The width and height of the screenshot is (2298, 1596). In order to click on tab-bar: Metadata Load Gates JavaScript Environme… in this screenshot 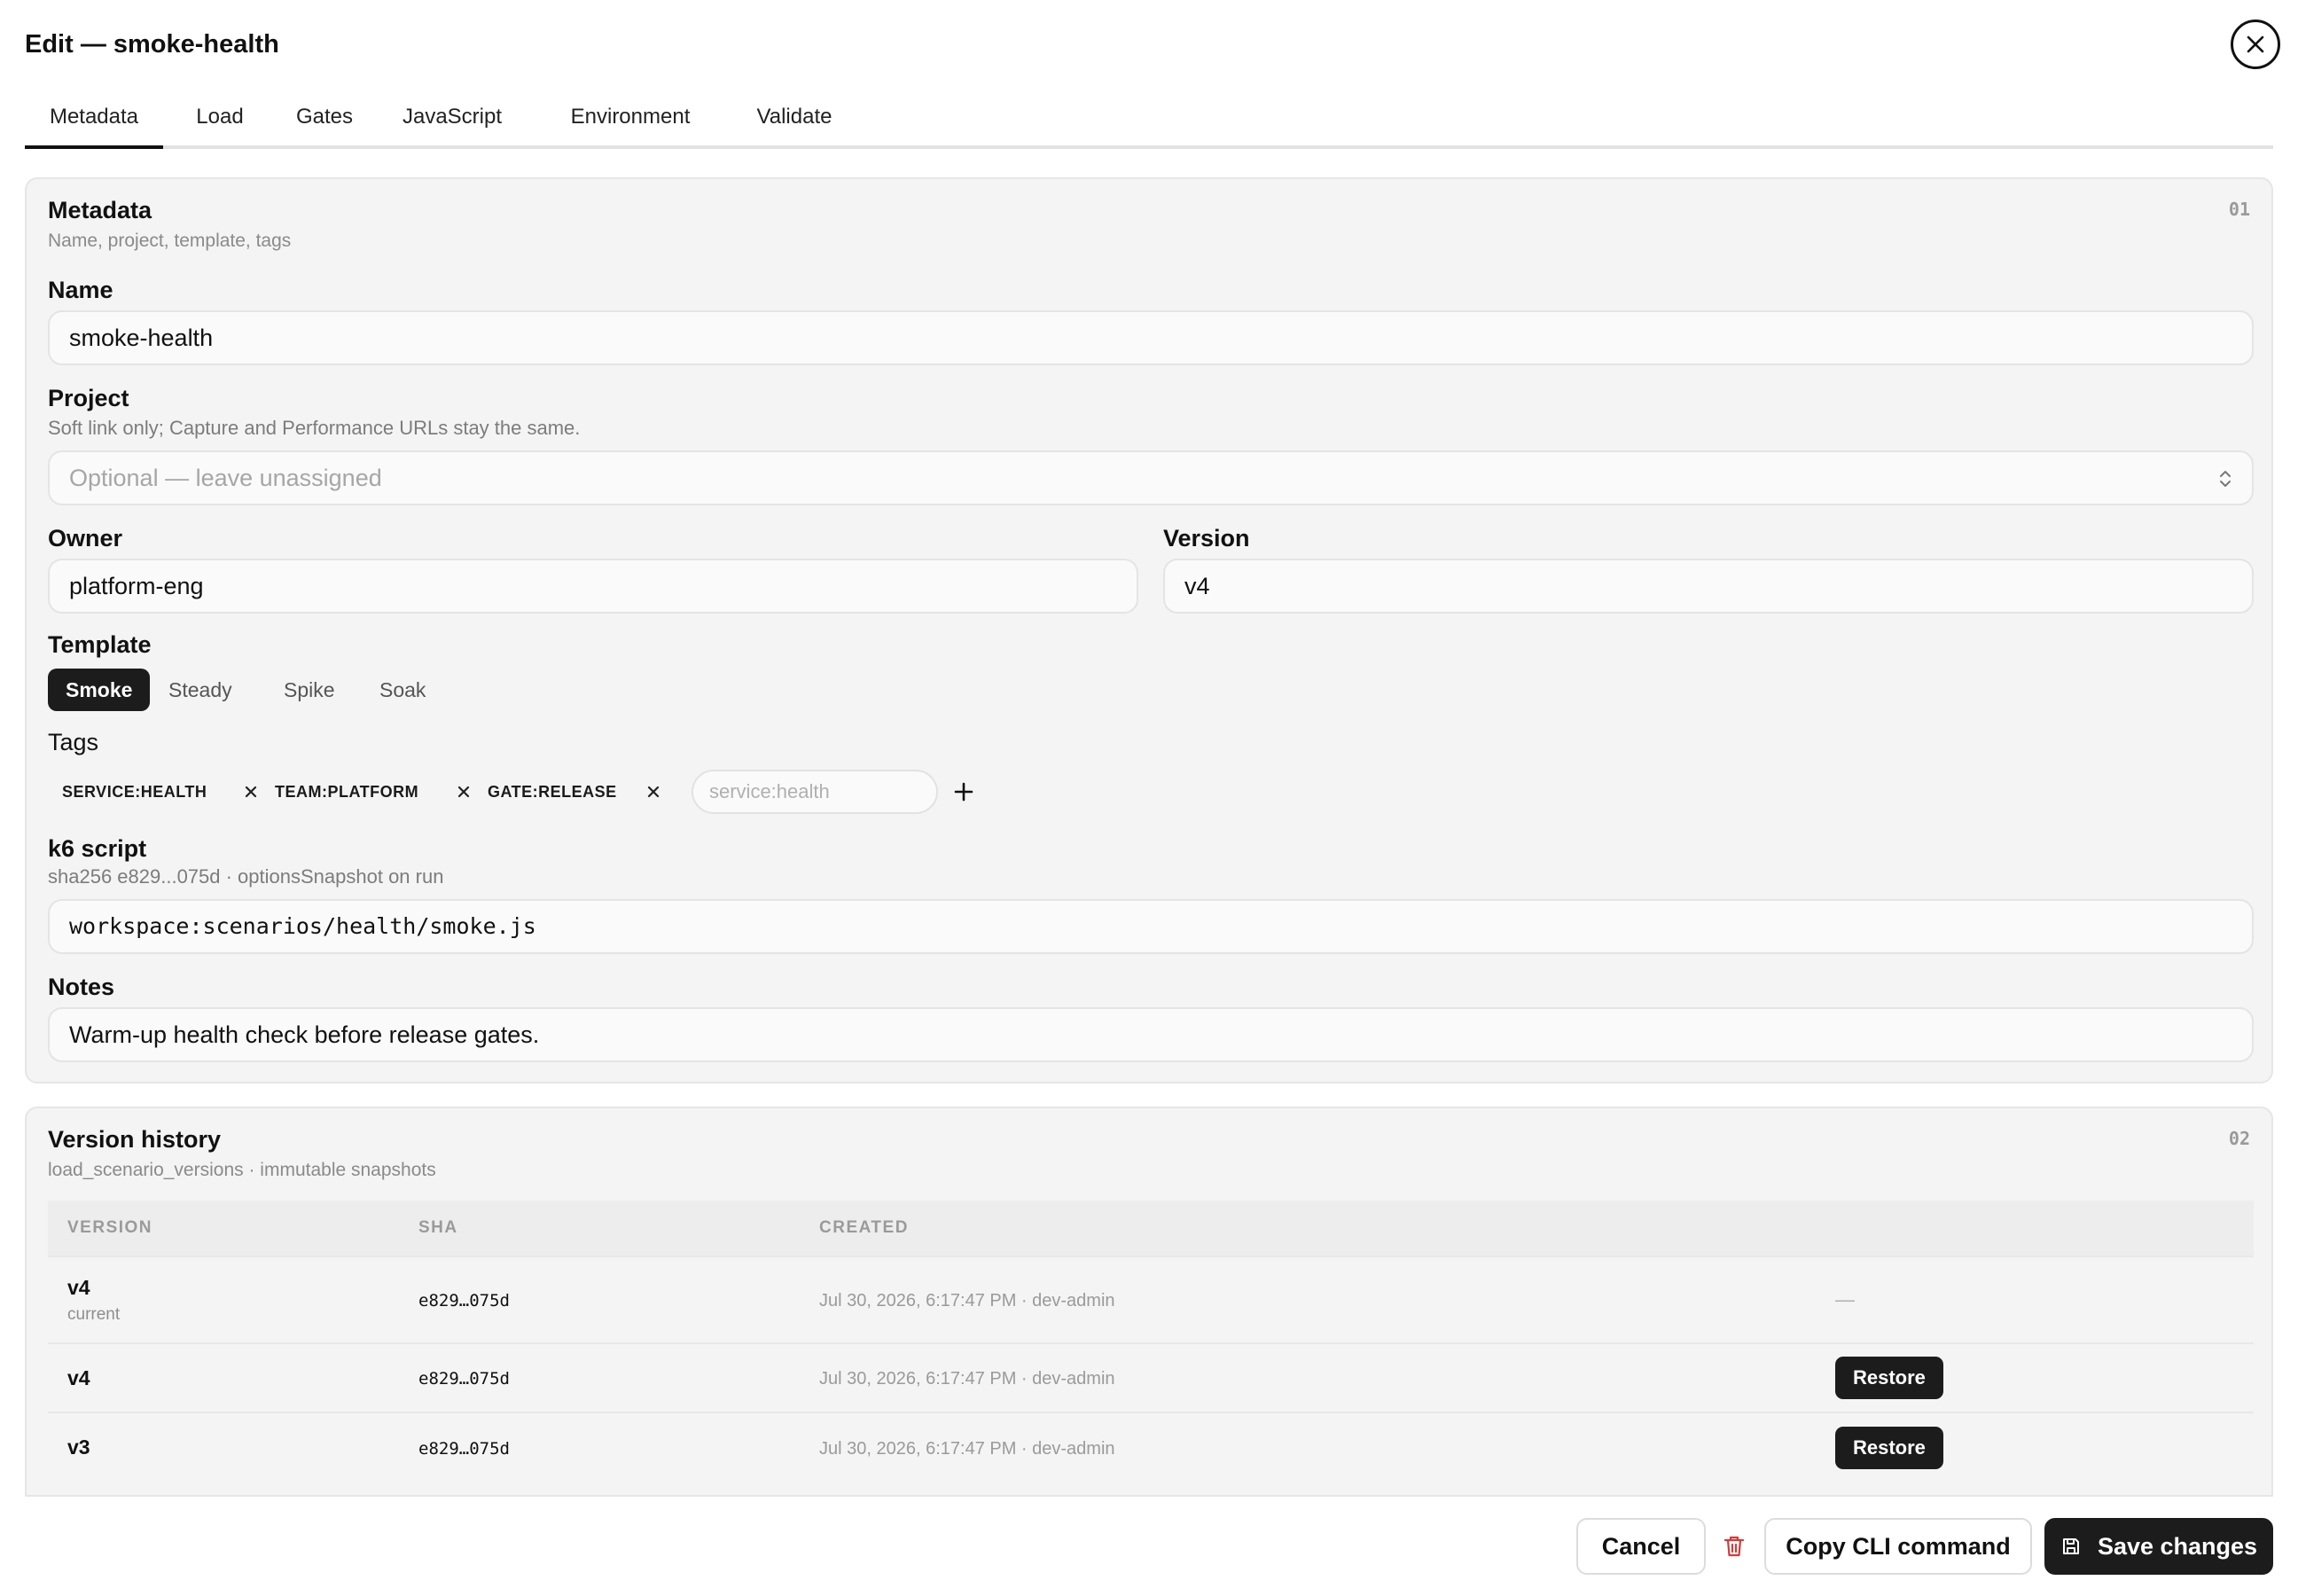, I will do `click(1149, 121)`.